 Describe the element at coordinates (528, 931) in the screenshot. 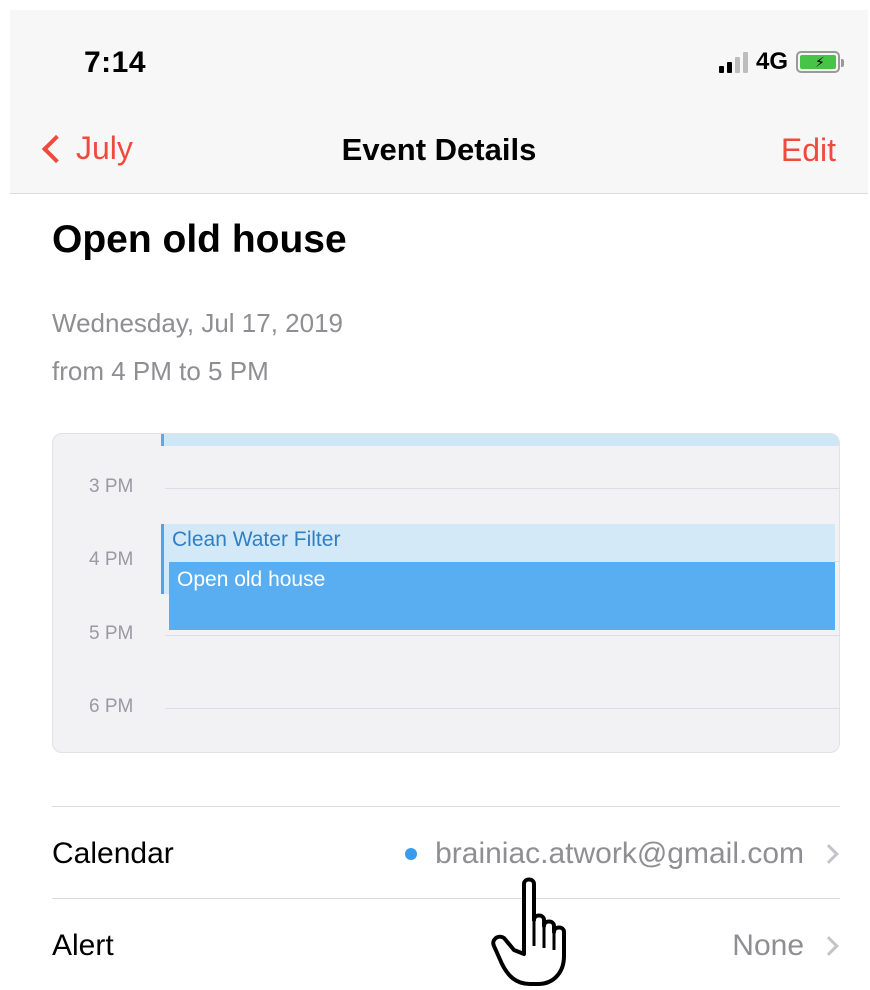

I see `hand-pointer-cursor-icon` at that location.